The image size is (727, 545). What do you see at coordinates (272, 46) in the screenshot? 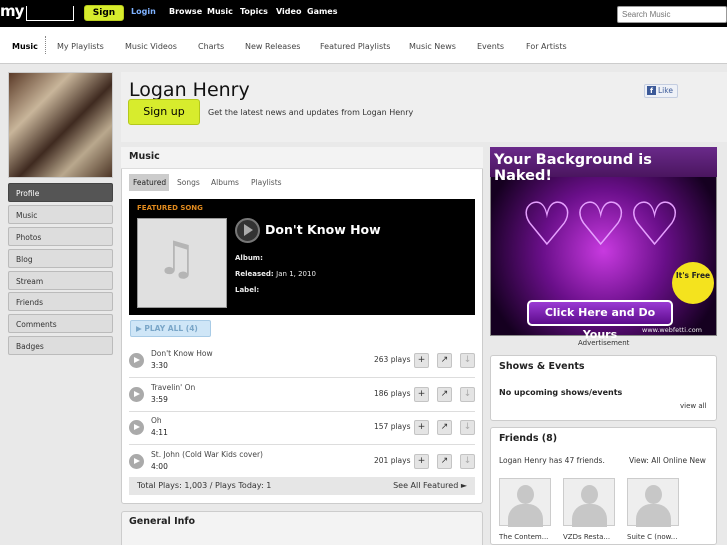
I see `subnav-new-releases: New Releases` at bounding box center [272, 46].